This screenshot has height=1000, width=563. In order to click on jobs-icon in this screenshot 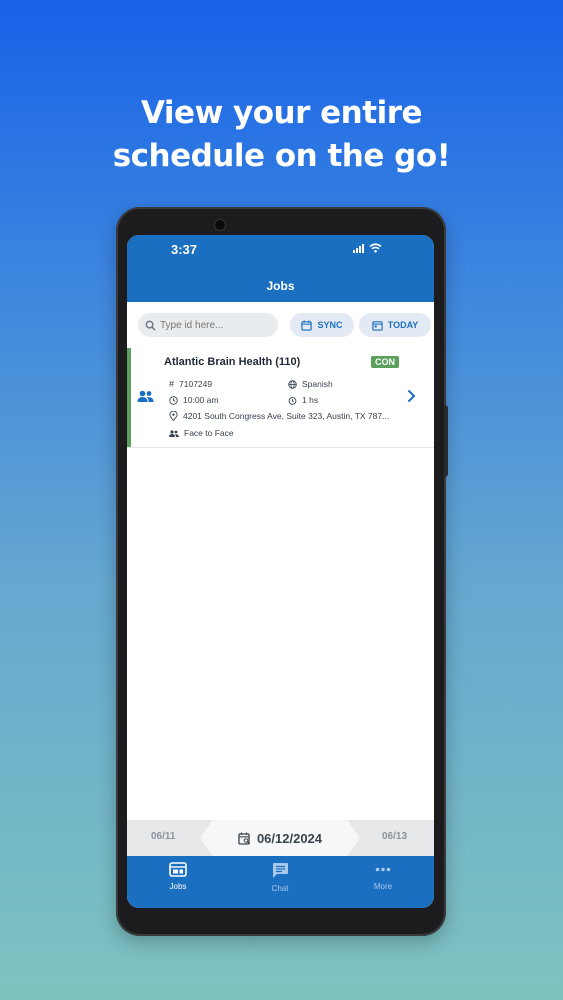, I will do `click(178, 869)`.